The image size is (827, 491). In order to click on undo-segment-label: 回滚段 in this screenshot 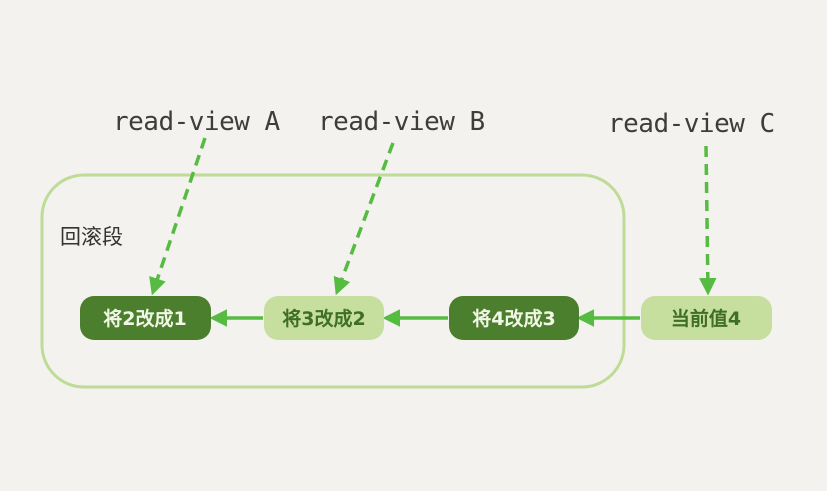, I will do `click(91, 237)`.